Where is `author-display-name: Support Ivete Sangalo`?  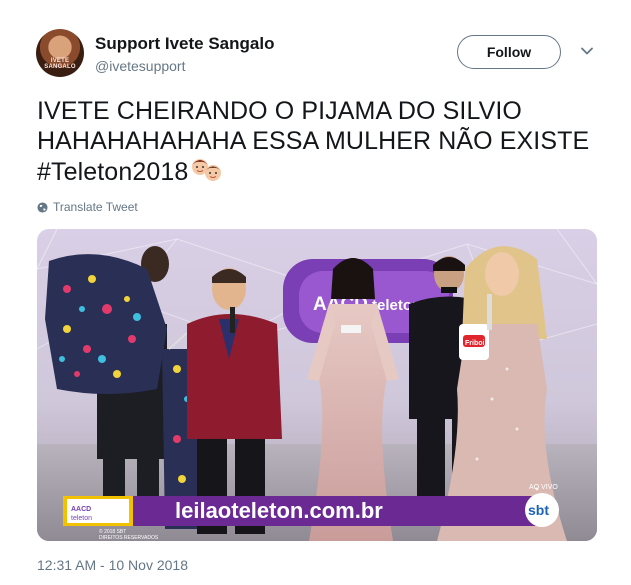 author-display-name: Support Ivete Sangalo is located at coordinates (184, 44).